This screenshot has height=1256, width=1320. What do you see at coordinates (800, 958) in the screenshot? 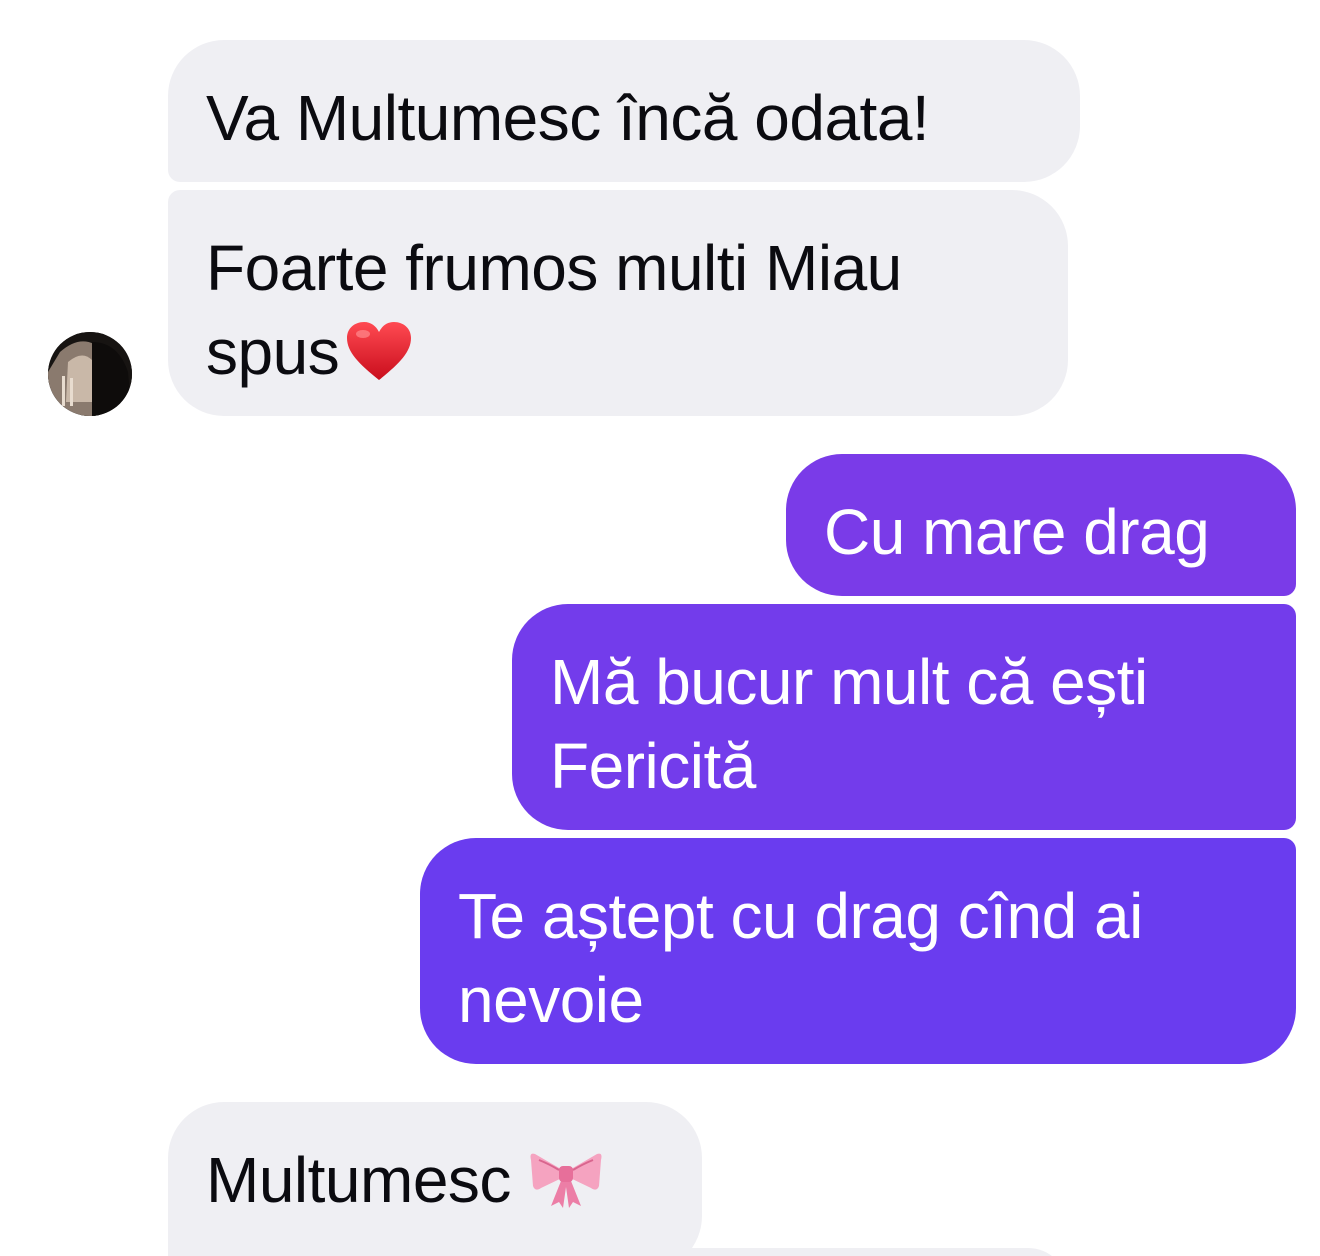
I see `message-text: Te aștept cu drag cînd ai nevoie` at bounding box center [800, 958].